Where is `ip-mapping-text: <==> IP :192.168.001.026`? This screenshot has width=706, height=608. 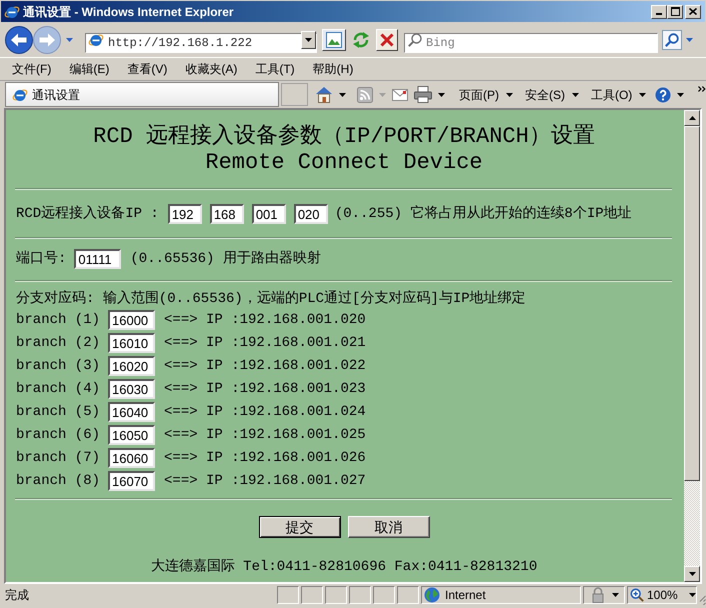 ip-mapping-text: <==> IP :192.168.001.026 is located at coordinates (265, 458).